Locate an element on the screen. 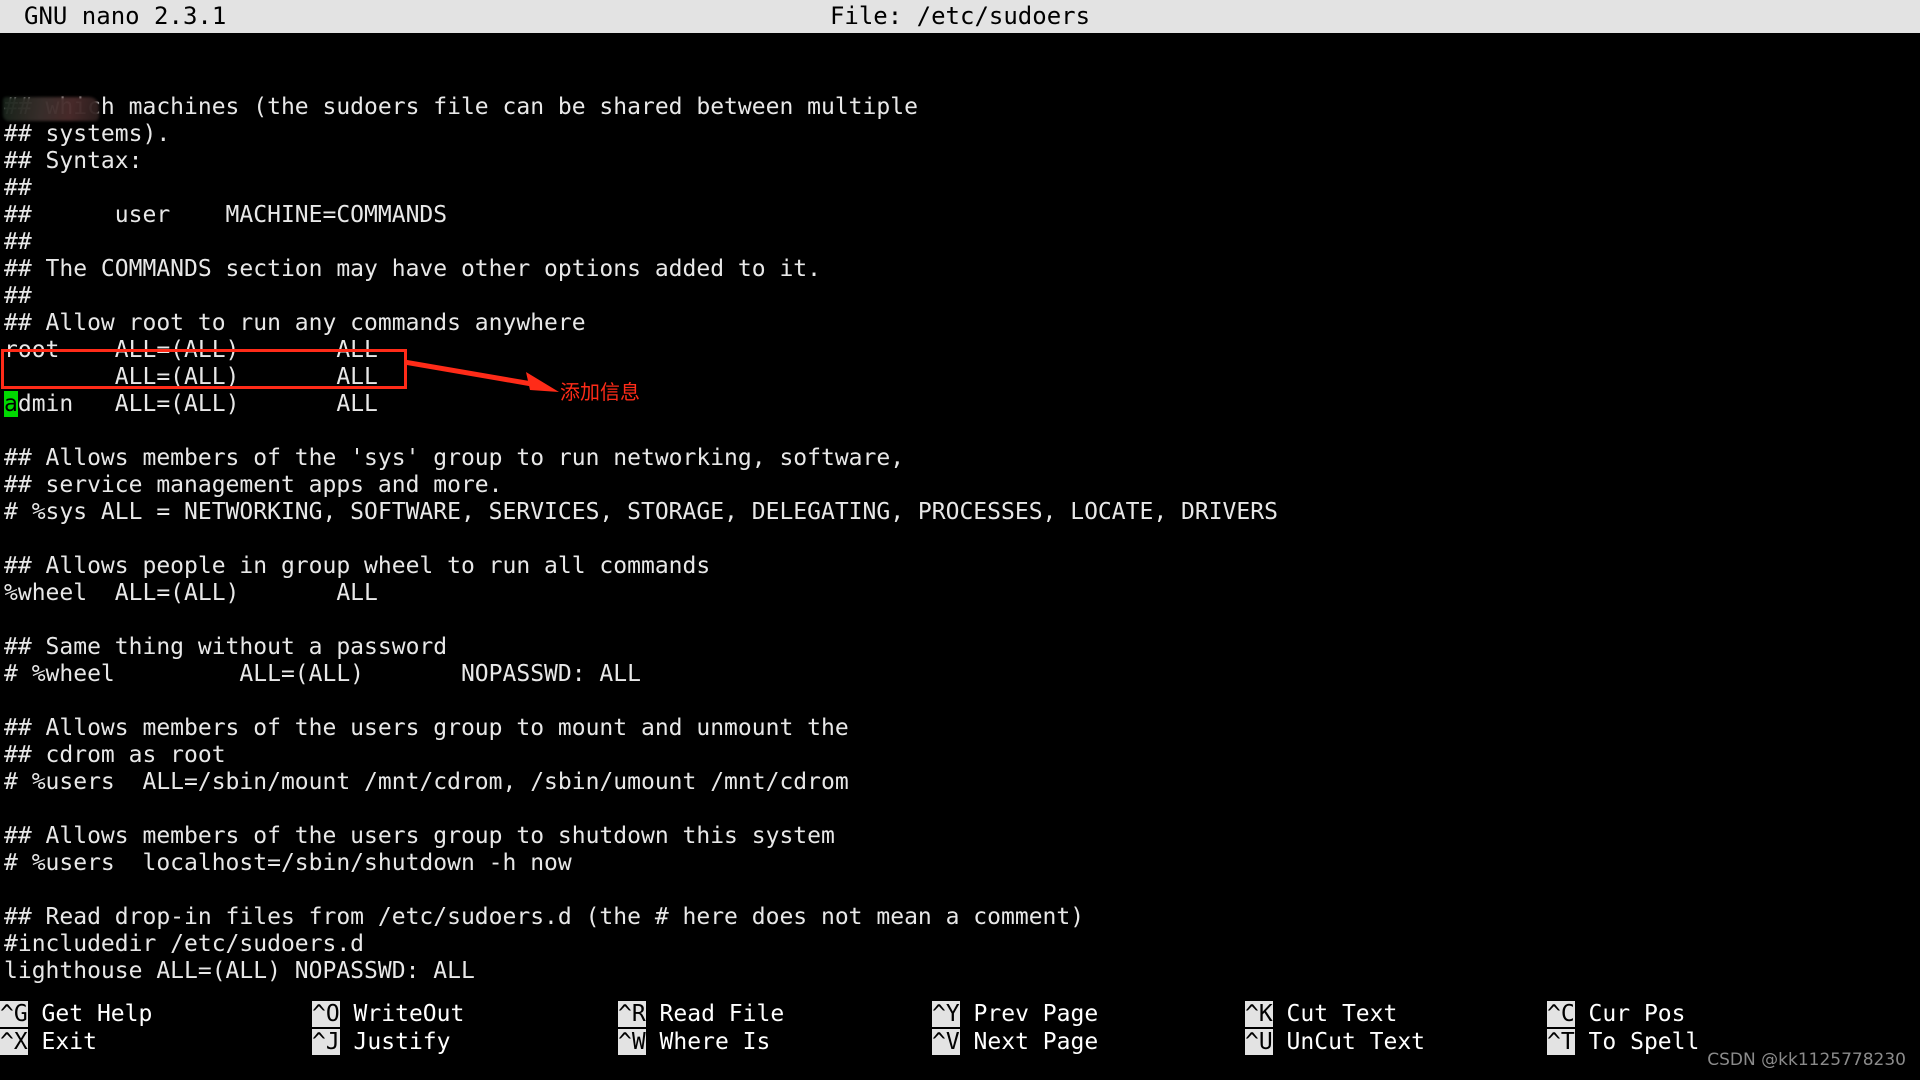 This screenshot has width=1920, height=1080. shortcut-item: ^X Exit is located at coordinates (76, 1042).